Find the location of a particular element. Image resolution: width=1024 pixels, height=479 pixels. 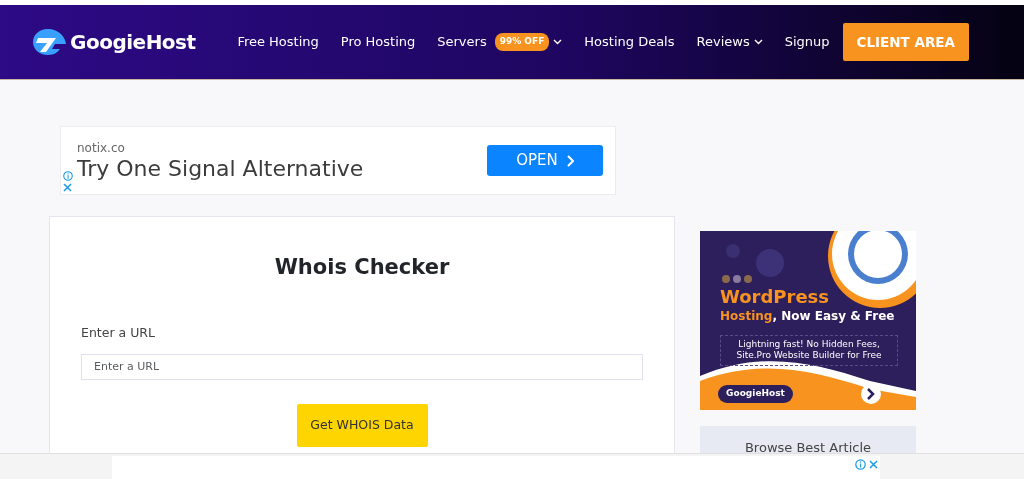

url-field: Enter a URL is located at coordinates (362, 366).